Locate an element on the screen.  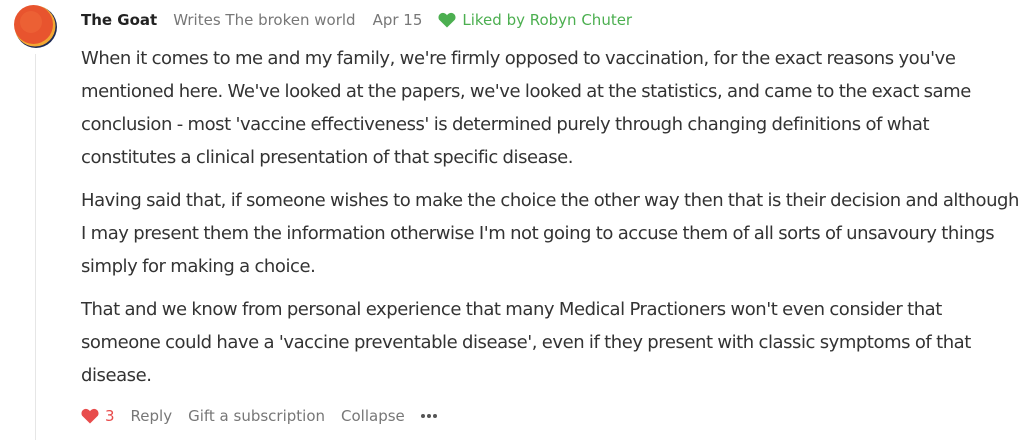
comment-date: Apr 15 is located at coordinates (398, 20).